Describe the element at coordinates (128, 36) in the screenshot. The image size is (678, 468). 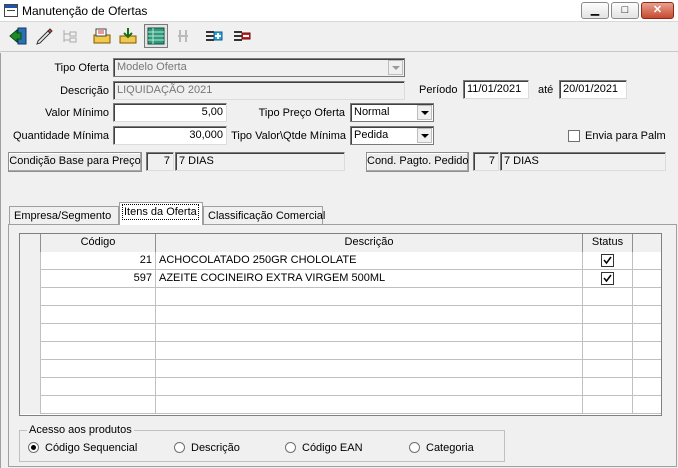
I see `save-button` at that location.